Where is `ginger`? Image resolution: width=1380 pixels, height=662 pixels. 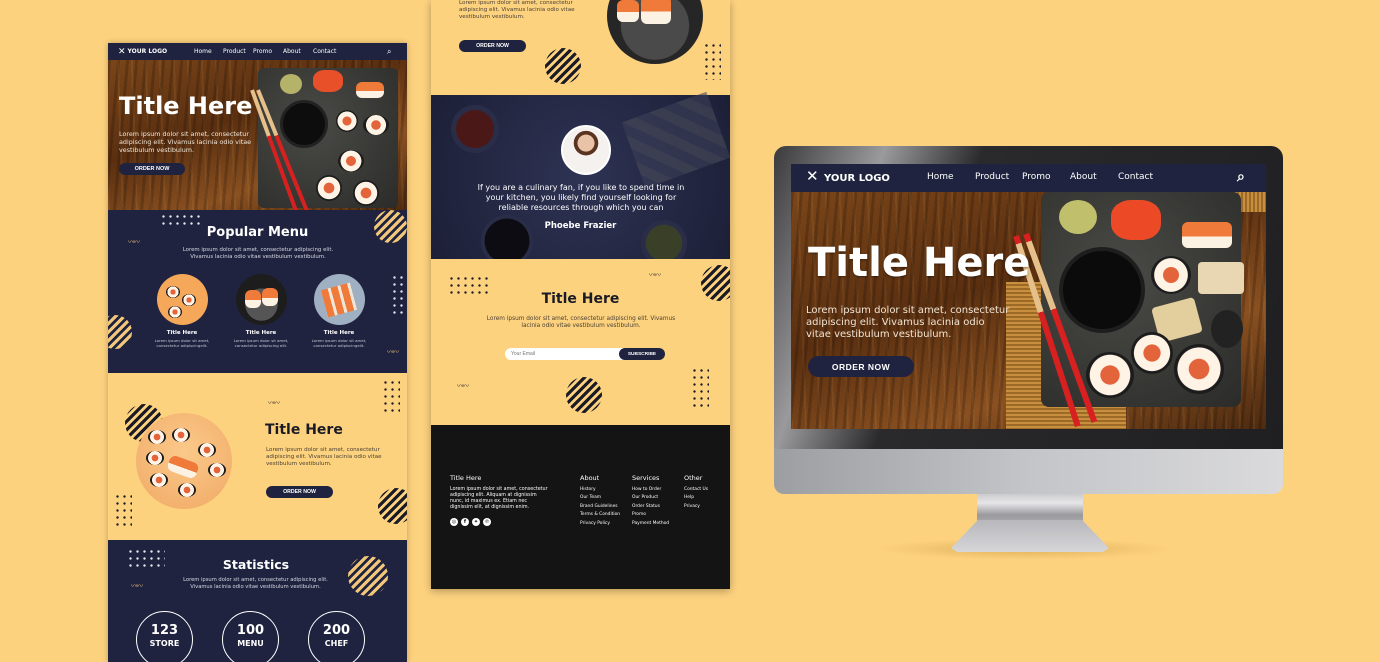
ginger is located at coordinates (328, 81).